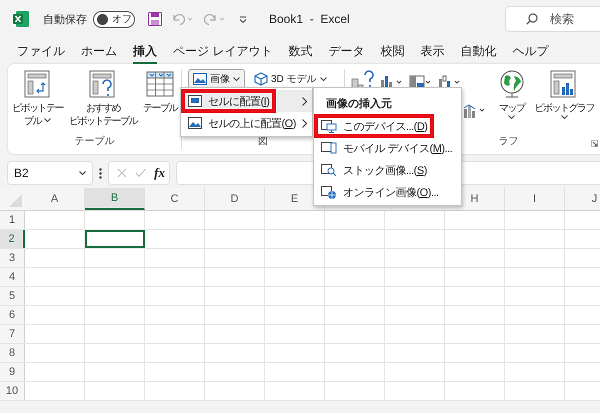  I want to click on window-title: Book1 - Excel, so click(309, 19).